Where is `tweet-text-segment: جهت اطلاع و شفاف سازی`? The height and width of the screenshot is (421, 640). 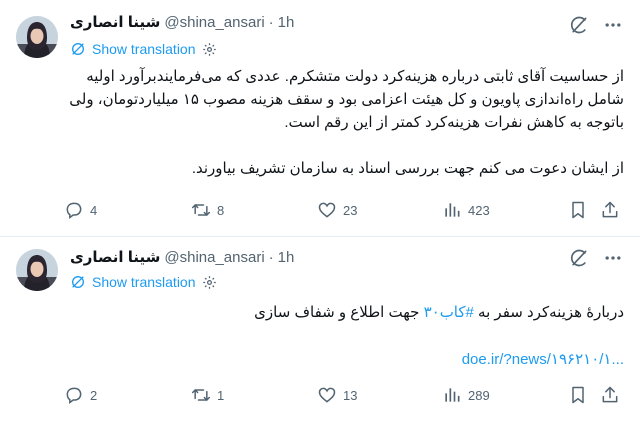 tweet-text-segment: جهت اطلاع و شفاف سازی is located at coordinates (339, 312).